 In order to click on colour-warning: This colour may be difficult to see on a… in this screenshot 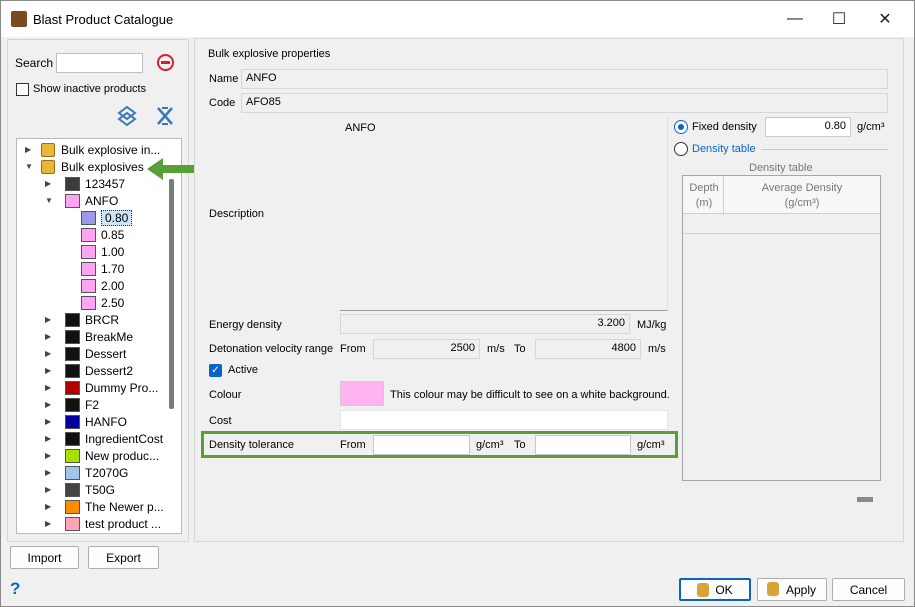, I will do `click(530, 395)`.